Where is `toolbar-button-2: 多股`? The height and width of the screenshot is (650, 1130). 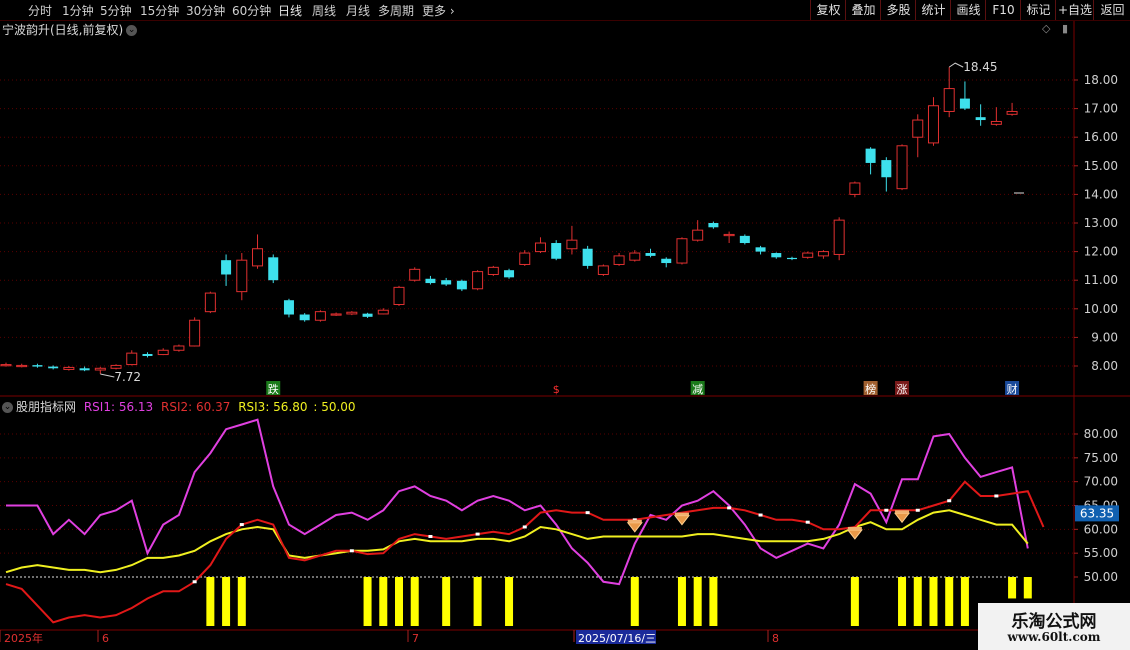
toolbar-button-2: 多股 is located at coordinates (898, 10).